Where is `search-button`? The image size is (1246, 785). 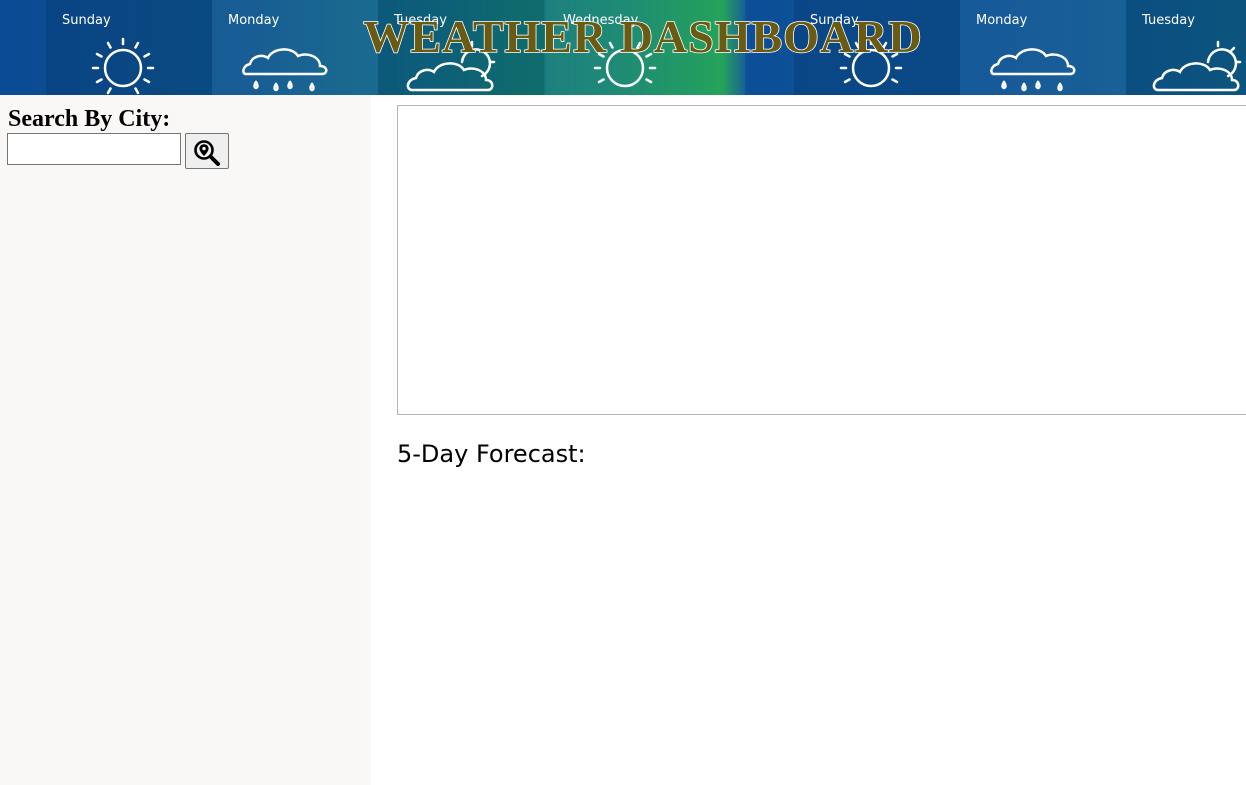
search-button is located at coordinates (207, 151).